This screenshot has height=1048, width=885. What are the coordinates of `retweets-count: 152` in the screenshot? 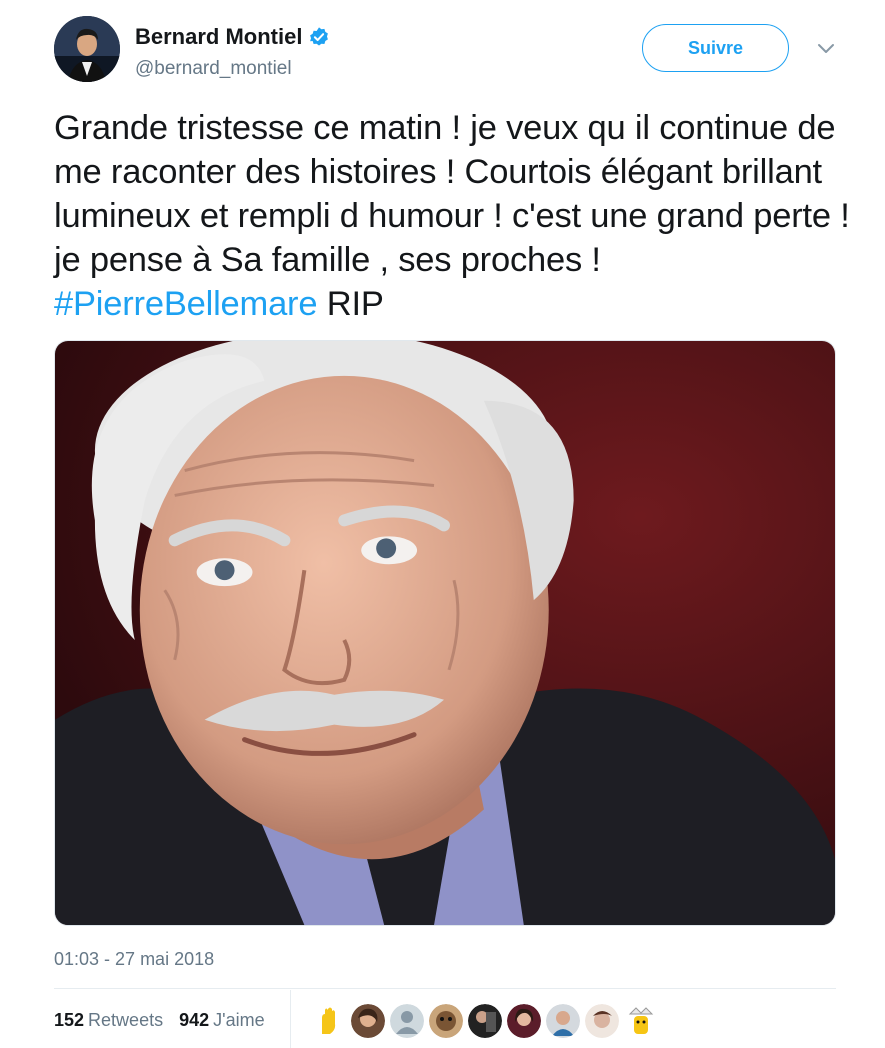 It's located at (69, 1020).